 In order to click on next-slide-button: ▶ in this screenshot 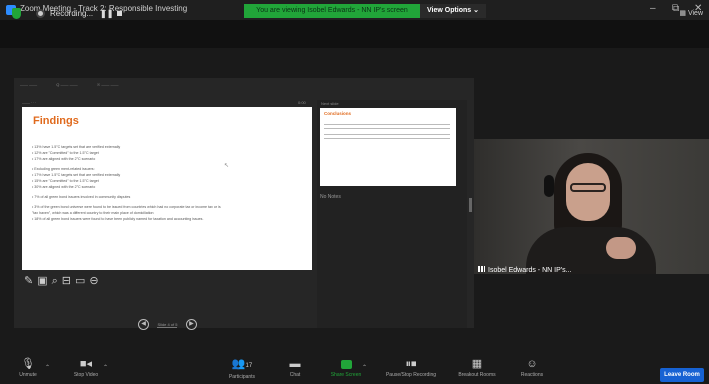, I will do `click(191, 325)`.